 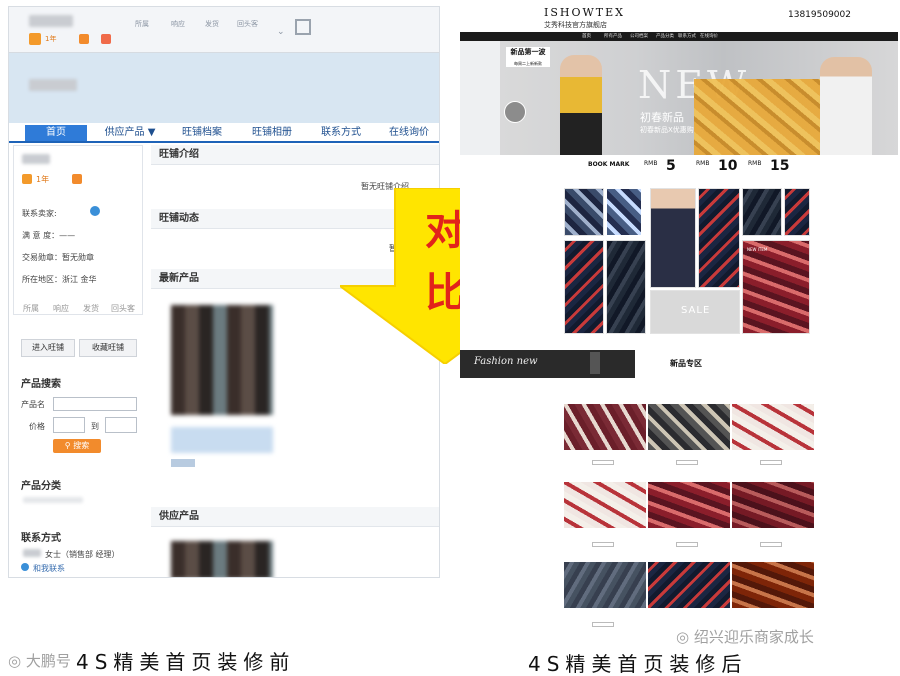 What do you see at coordinates (48, 661) in the screenshot?
I see `watermark-left-text: 大鹏号` at bounding box center [48, 661].